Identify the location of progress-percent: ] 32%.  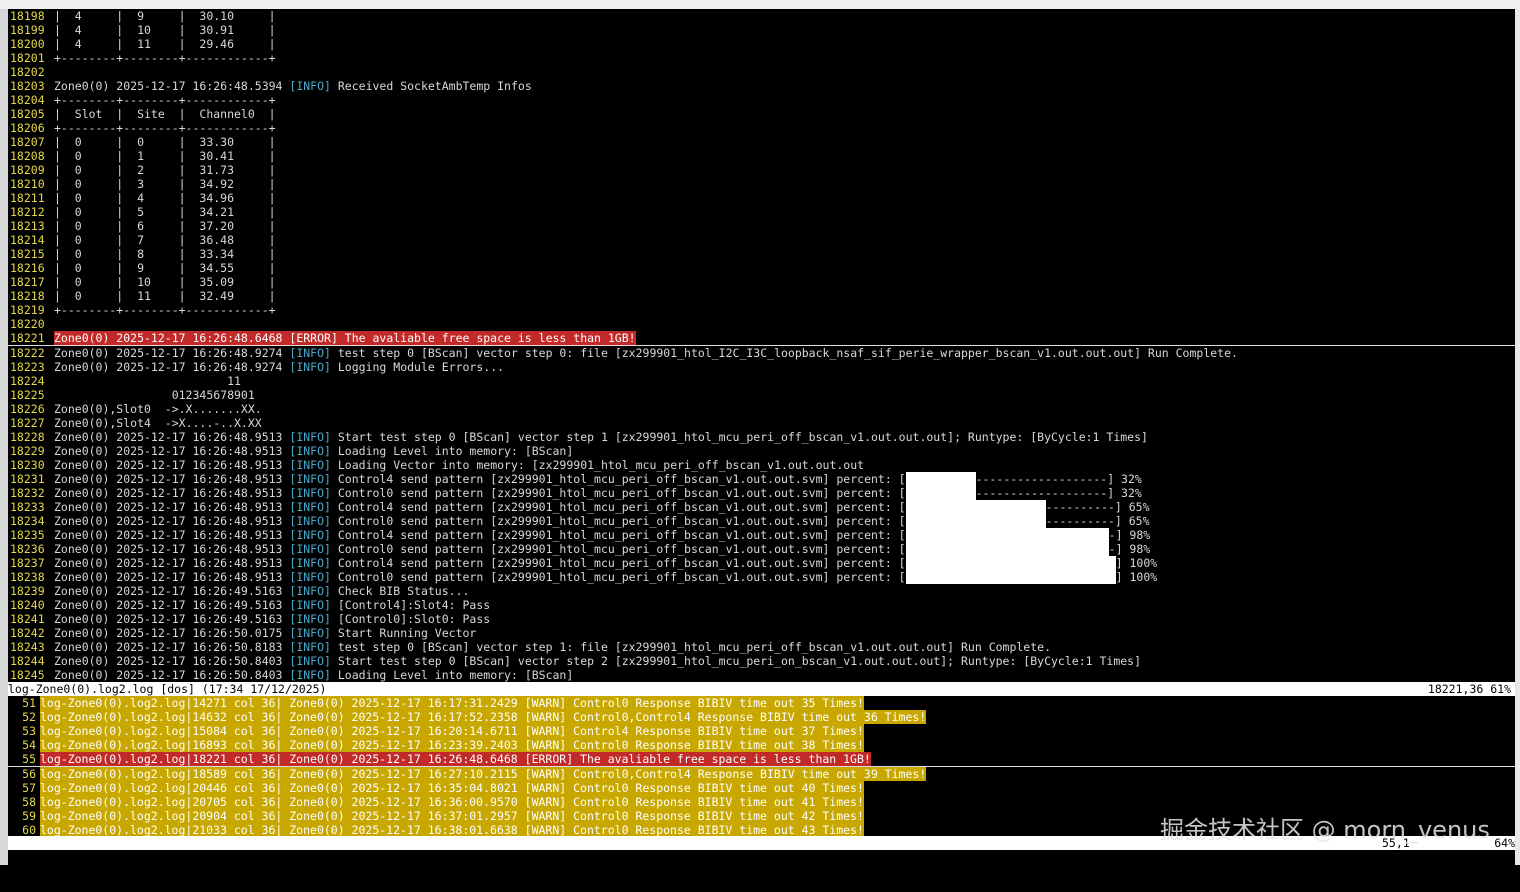
(1124, 493).